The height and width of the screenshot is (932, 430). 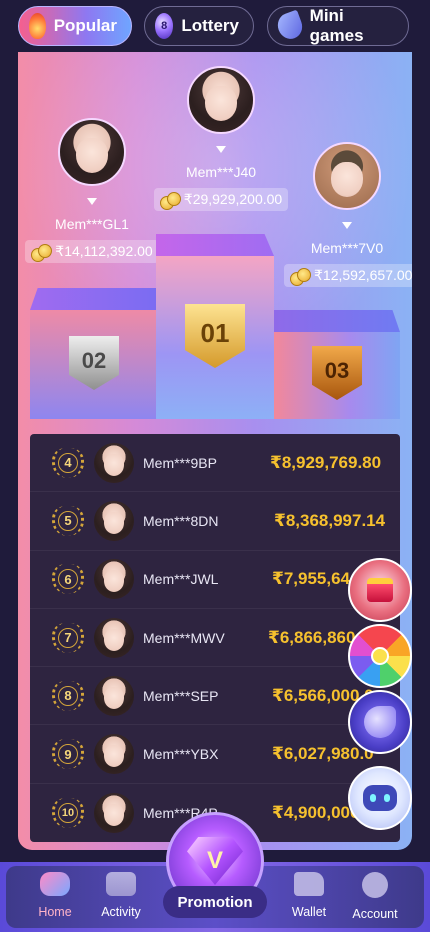 What do you see at coordinates (210, 25) in the screenshot?
I see `tab-lottery-label: Lottery` at bounding box center [210, 25].